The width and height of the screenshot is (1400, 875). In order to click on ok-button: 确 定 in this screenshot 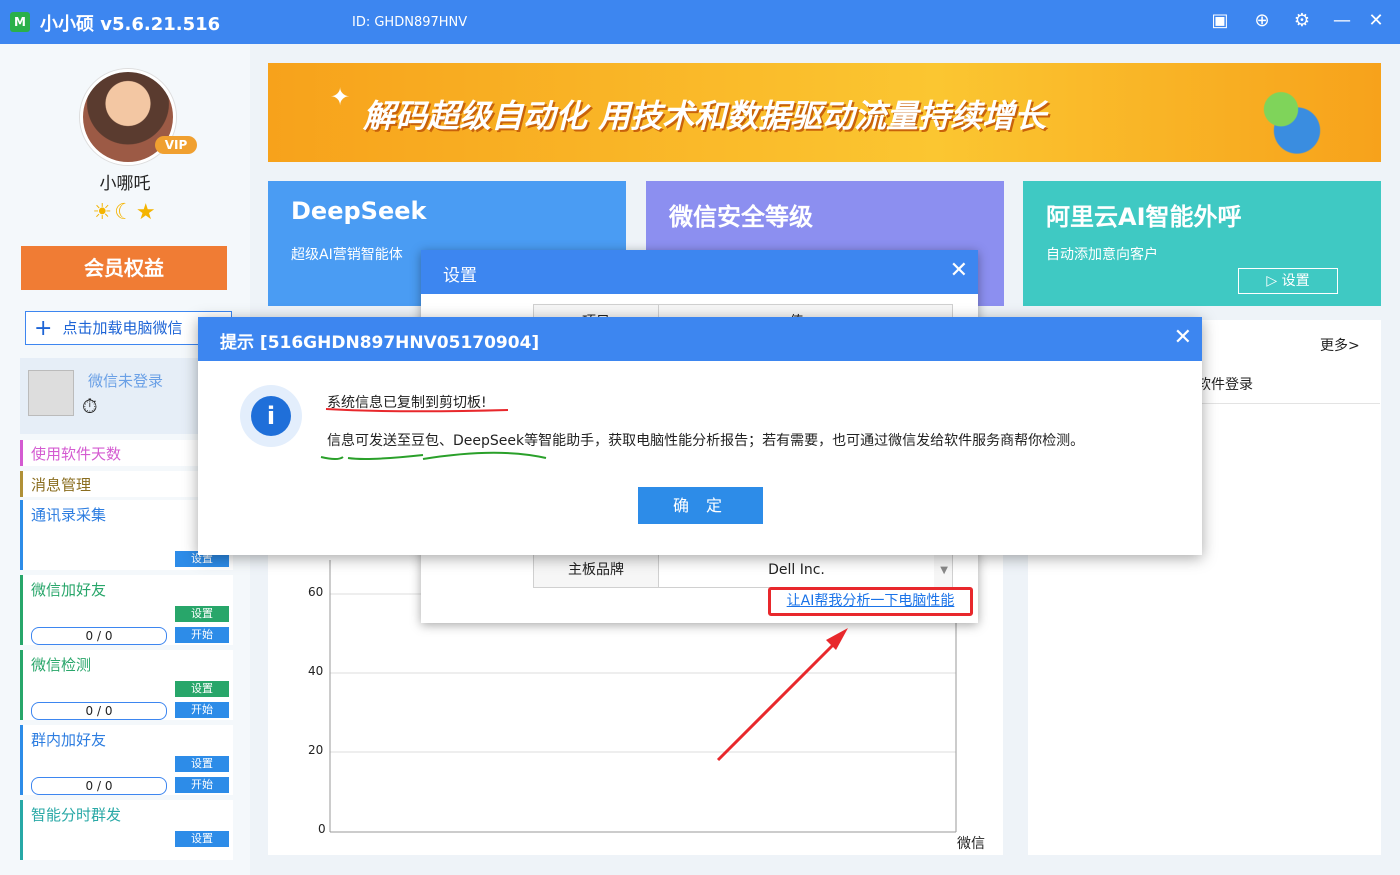, I will do `click(700, 505)`.